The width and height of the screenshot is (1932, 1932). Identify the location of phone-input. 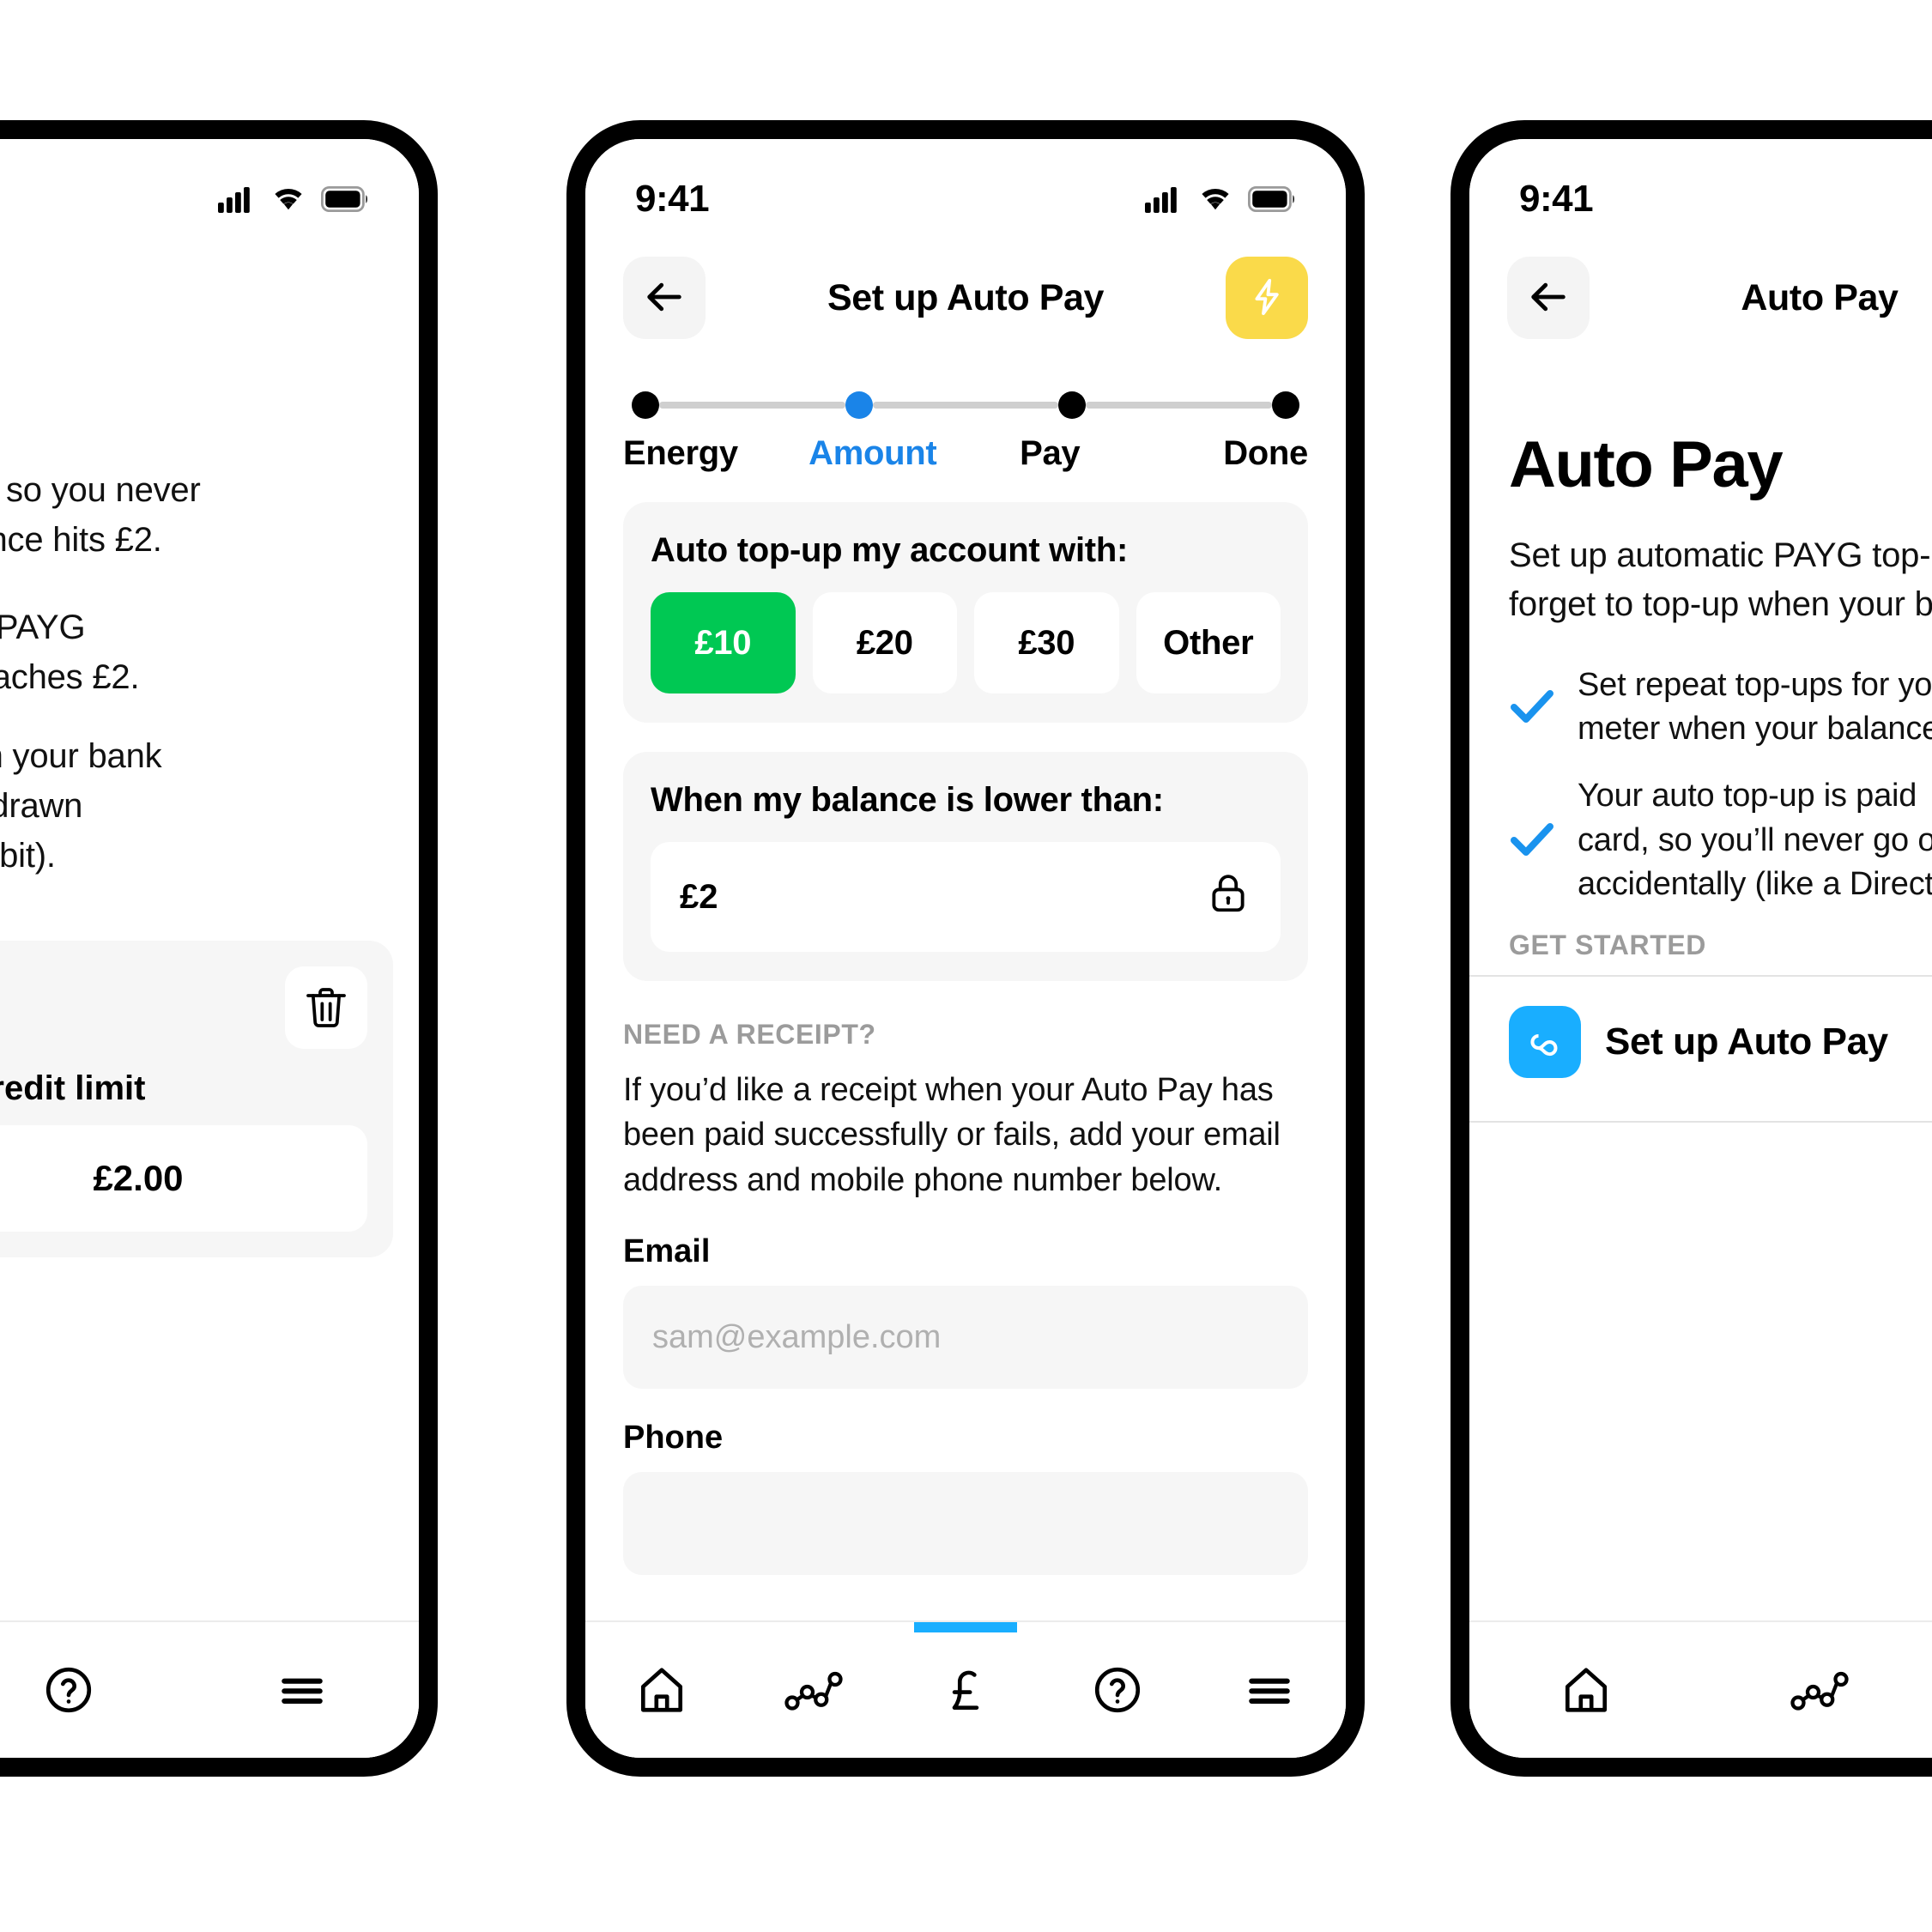
(965, 1524).